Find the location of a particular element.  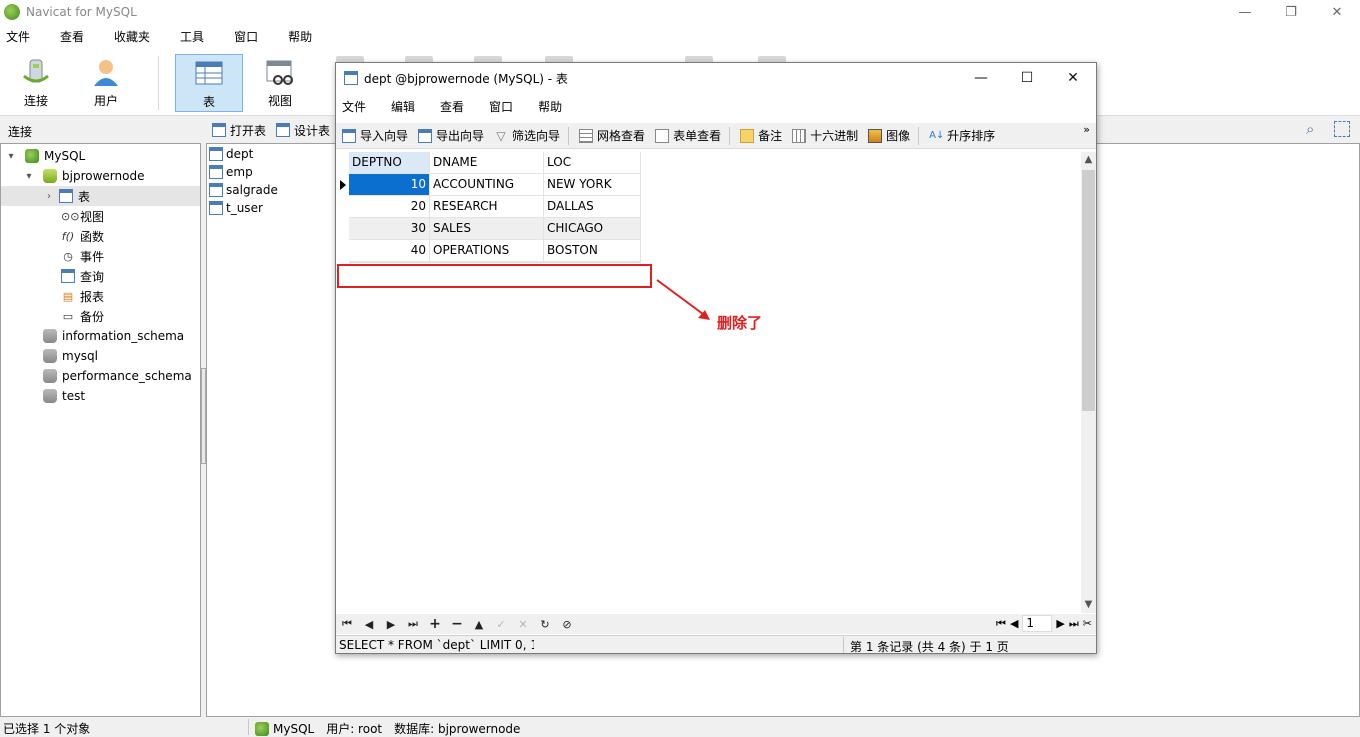

table-row: 10 ACCOUNTING NEW YORK is located at coordinates (495, 185).